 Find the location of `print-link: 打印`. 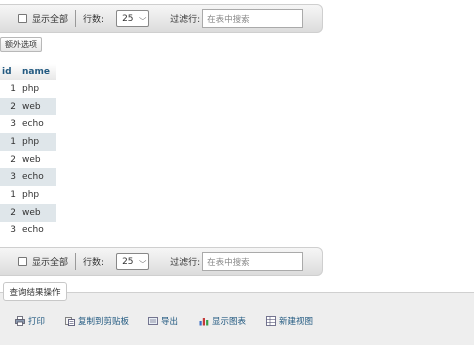

print-link: 打印 is located at coordinates (30, 321).